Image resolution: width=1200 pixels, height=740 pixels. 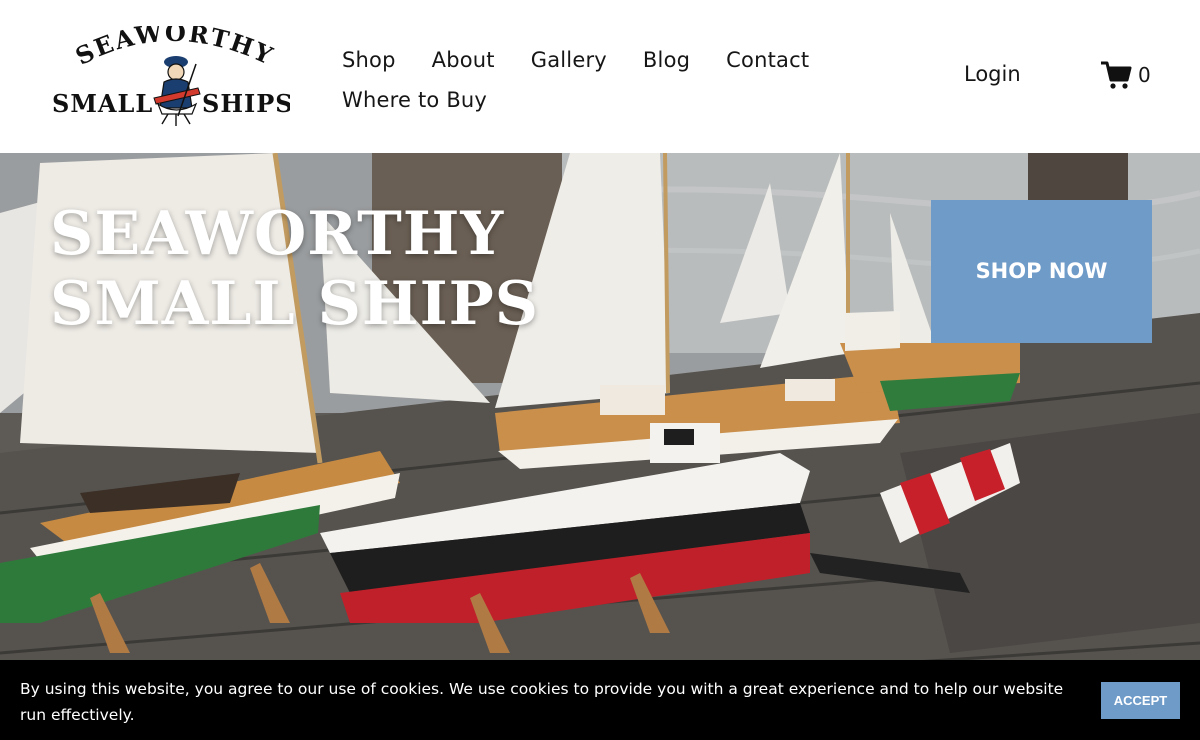 I want to click on logo-emblem-icon: SEAWORTHY SMALL SHIPS, so click(x=172, y=72).